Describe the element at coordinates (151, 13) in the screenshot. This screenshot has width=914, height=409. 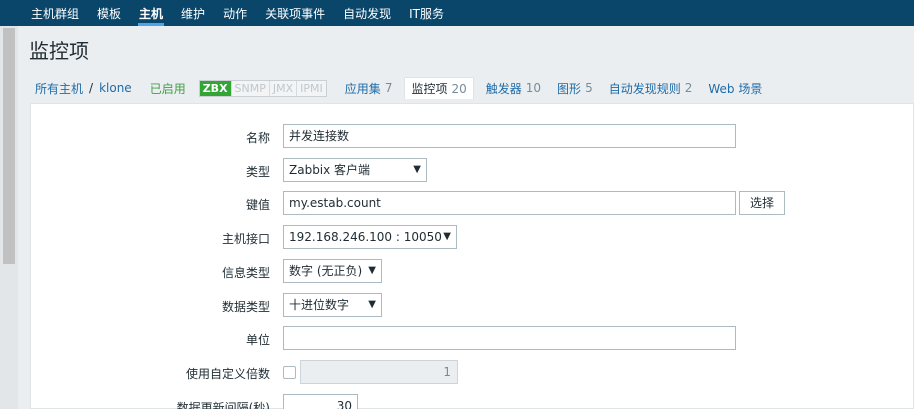
I see `nav-hosts: 主机` at that location.